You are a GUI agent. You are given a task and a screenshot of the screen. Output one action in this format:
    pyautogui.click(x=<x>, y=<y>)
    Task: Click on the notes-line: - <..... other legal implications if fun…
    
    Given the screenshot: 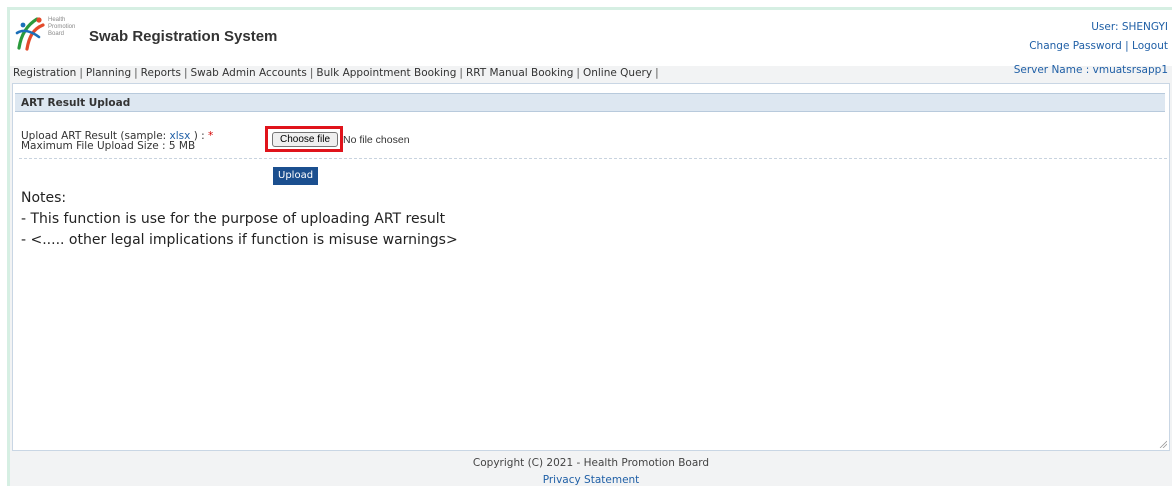 What is the action you would take?
    pyautogui.click(x=239, y=240)
    